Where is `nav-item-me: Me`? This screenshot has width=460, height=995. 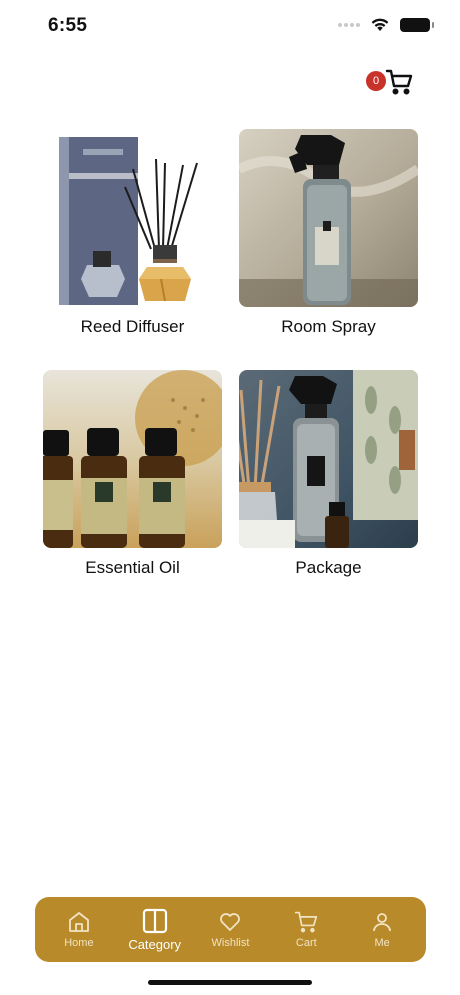 nav-item-me: Me is located at coordinates (382, 929).